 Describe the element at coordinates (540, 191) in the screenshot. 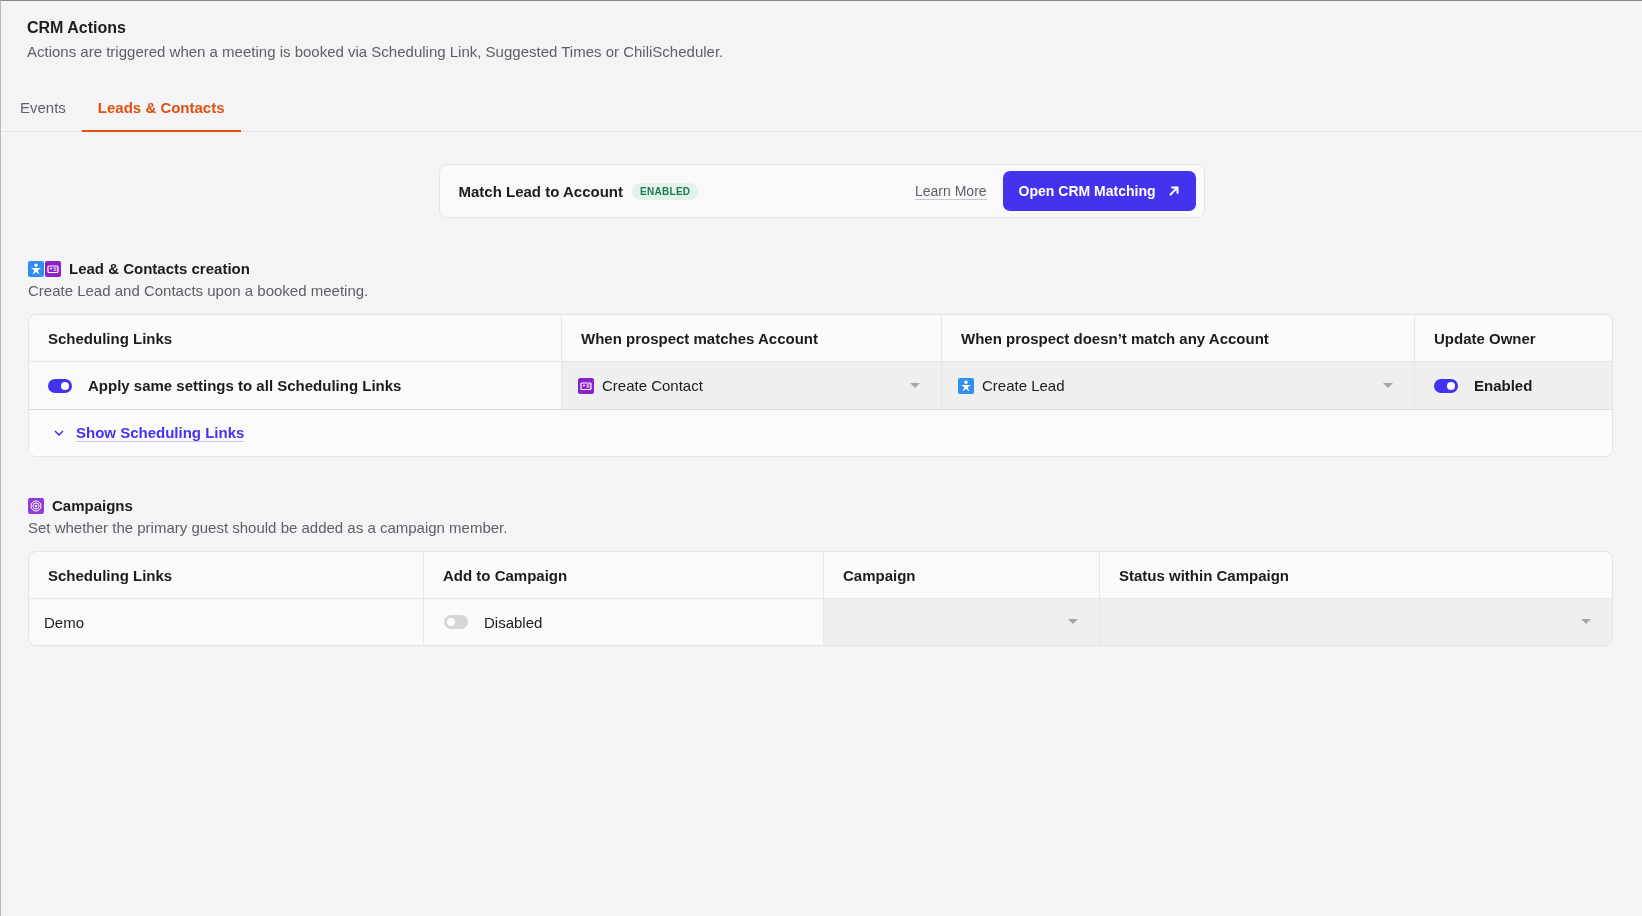

I see `card-label: Match Lead to Account` at that location.